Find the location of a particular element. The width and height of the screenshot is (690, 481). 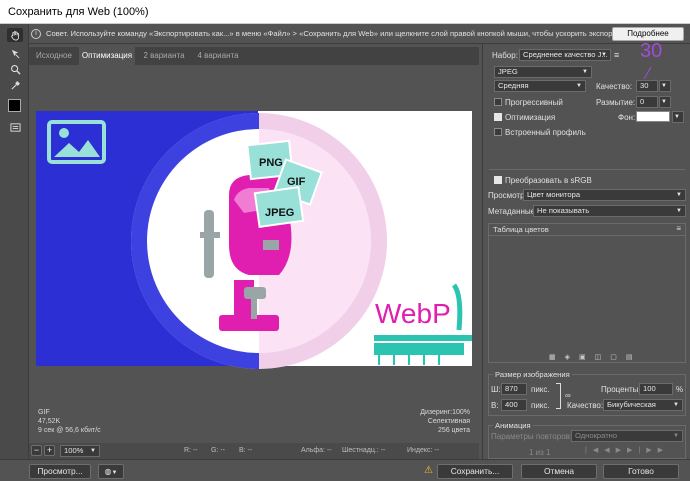

width-label: Ш: is located at coordinates (496, 389).